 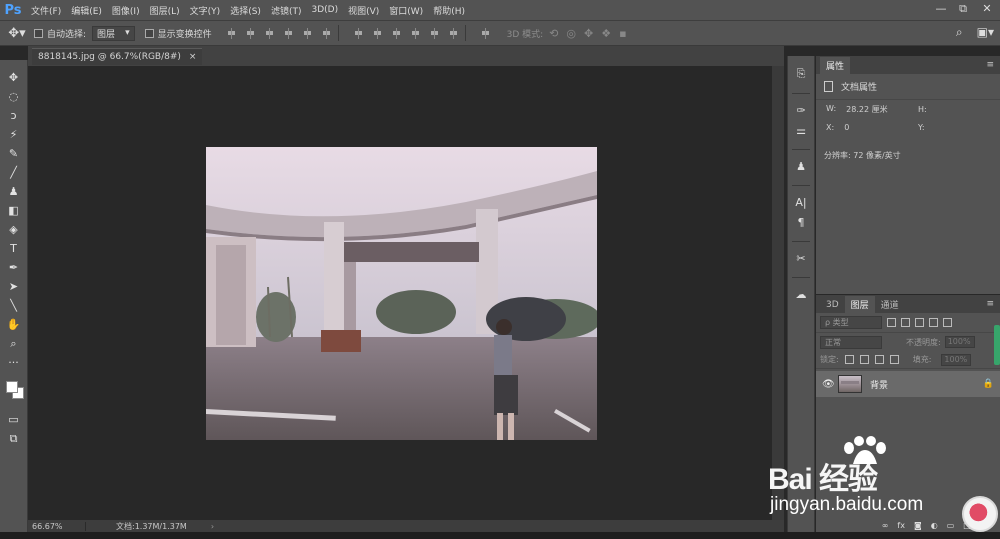 I want to click on group-icon: ▭, so click(x=951, y=525).